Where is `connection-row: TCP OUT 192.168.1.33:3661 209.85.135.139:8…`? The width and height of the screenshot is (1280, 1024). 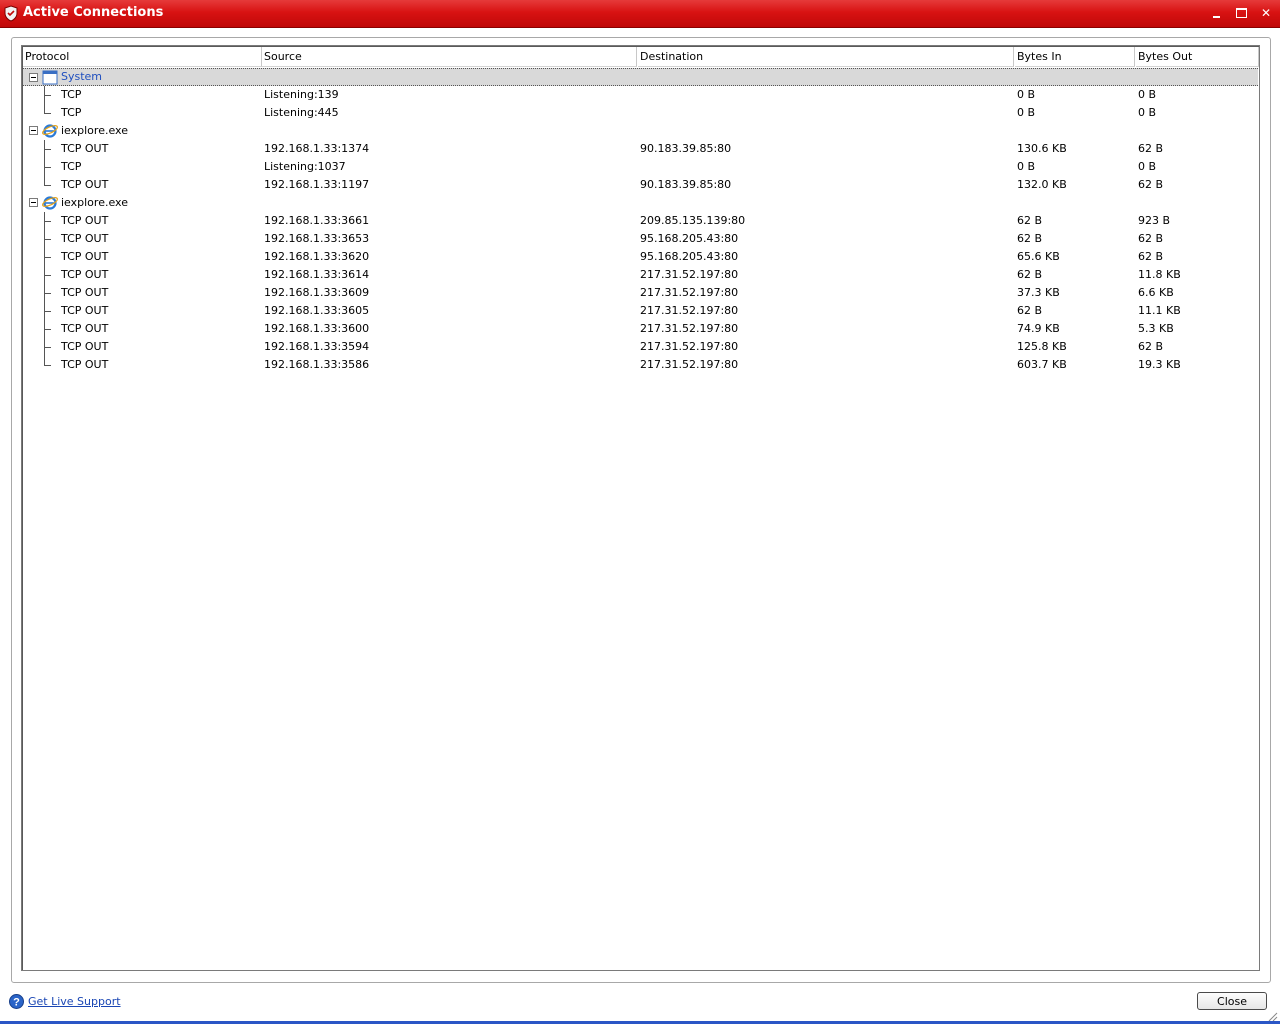 connection-row: TCP OUT 192.168.1.33:3661 209.85.135.139:8… is located at coordinates (640, 221).